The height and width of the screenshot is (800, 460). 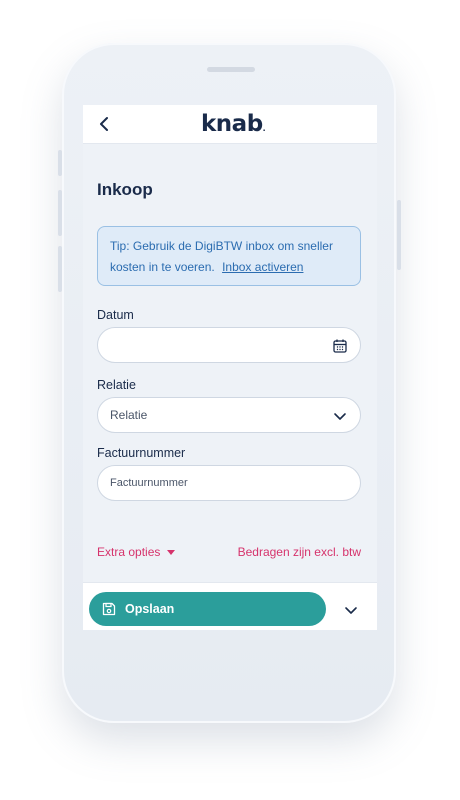 I want to click on invoice-placeholder: Factuurnummer, so click(x=149, y=483).